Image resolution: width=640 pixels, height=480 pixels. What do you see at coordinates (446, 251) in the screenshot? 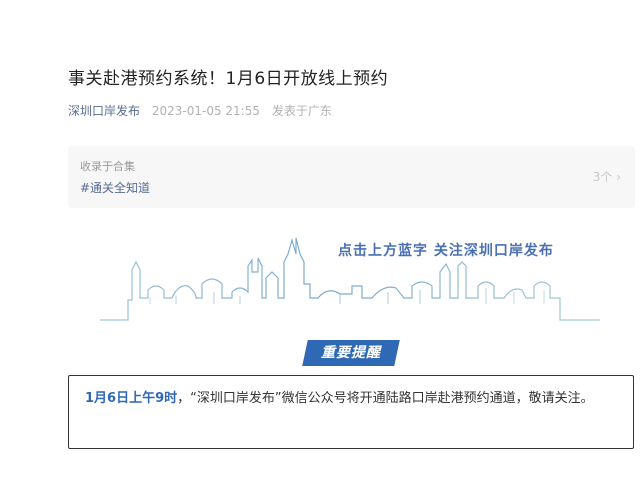
I see `follow-prompt: 点击上方蓝字 关注深圳口岸发布` at bounding box center [446, 251].